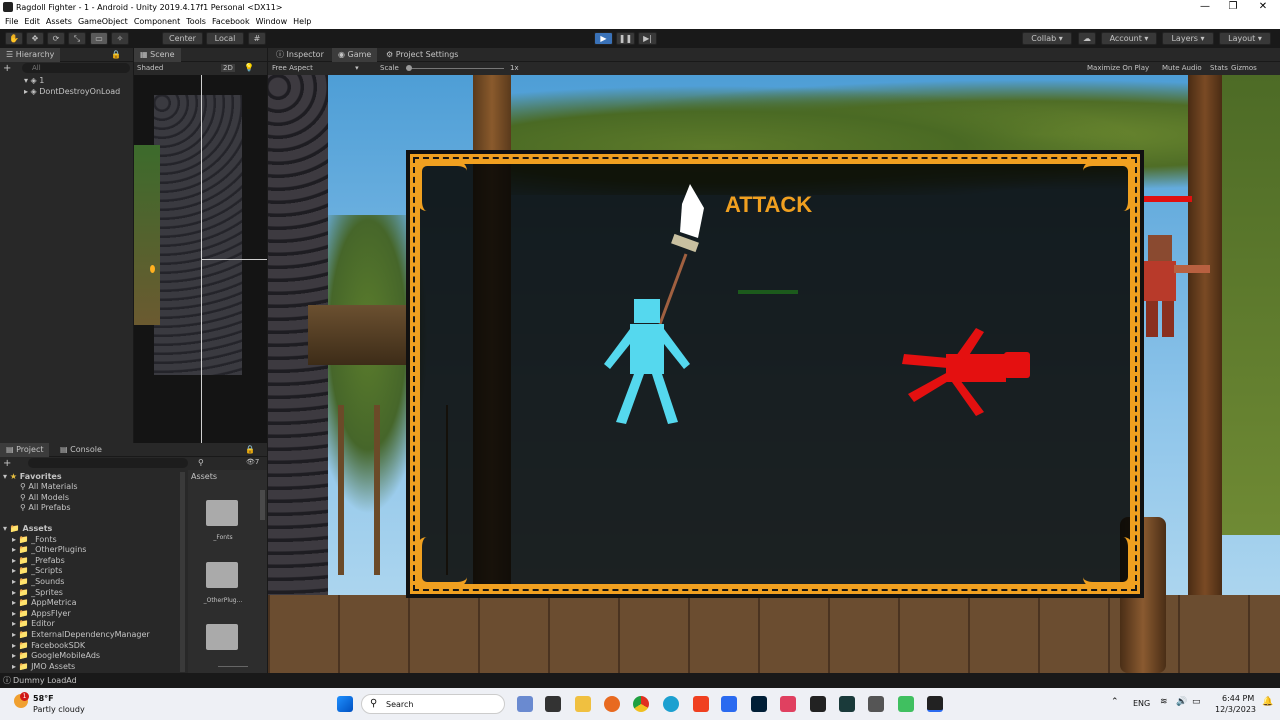  Describe the element at coordinates (116, 54) in the screenshot. I see `lock-icon: 🔒` at that location.